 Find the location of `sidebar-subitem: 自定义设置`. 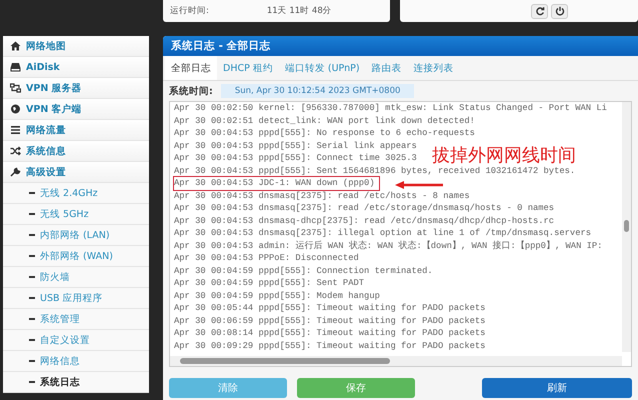

sidebar-subitem: 自定义设置 is located at coordinates (76, 340).